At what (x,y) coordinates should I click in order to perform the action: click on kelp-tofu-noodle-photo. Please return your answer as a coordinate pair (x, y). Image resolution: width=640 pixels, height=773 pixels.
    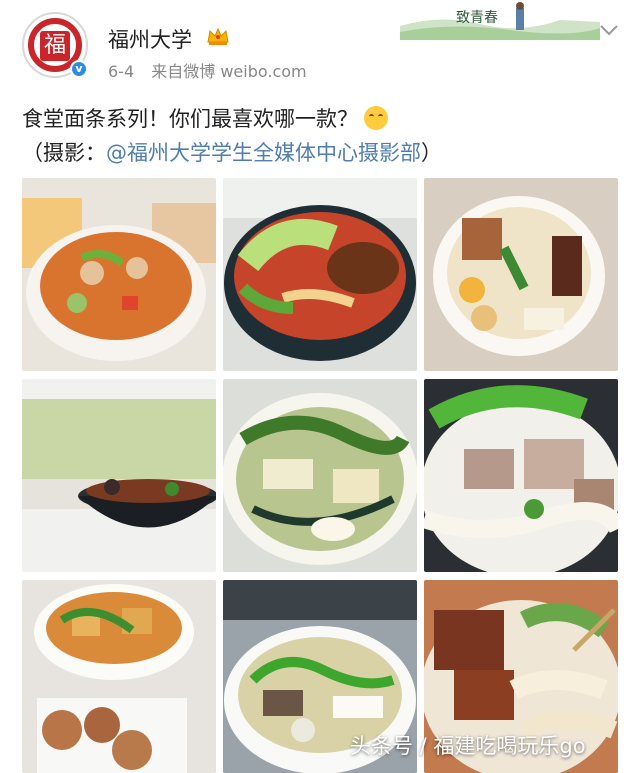
    Looking at the image, I should click on (320, 475).